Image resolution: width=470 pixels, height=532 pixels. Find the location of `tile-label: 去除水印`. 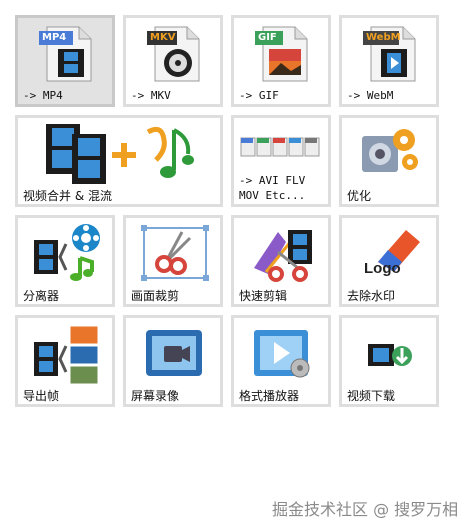

tile-label: 去除水印 is located at coordinates (371, 296).